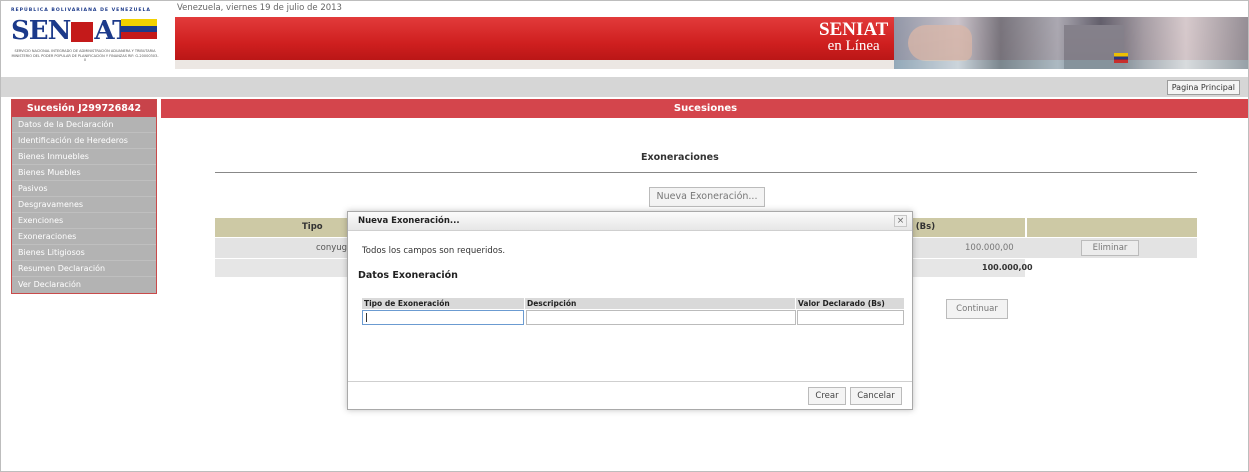  What do you see at coordinates (84, 173) in the screenshot?
I see `sidebar-item-bienes-muebles: Bienes Muebles` at bounding box center [84, 173].